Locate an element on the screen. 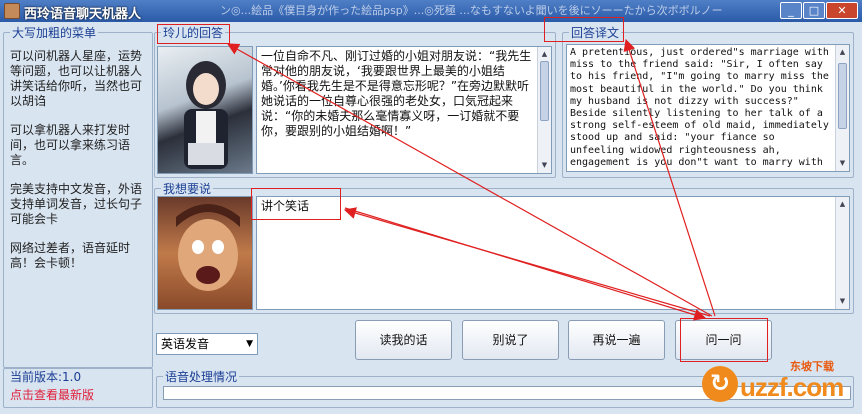 This screenshot has height=414, width=862. watermark-line2: uzzf.com is located at coordinates (792, 387).